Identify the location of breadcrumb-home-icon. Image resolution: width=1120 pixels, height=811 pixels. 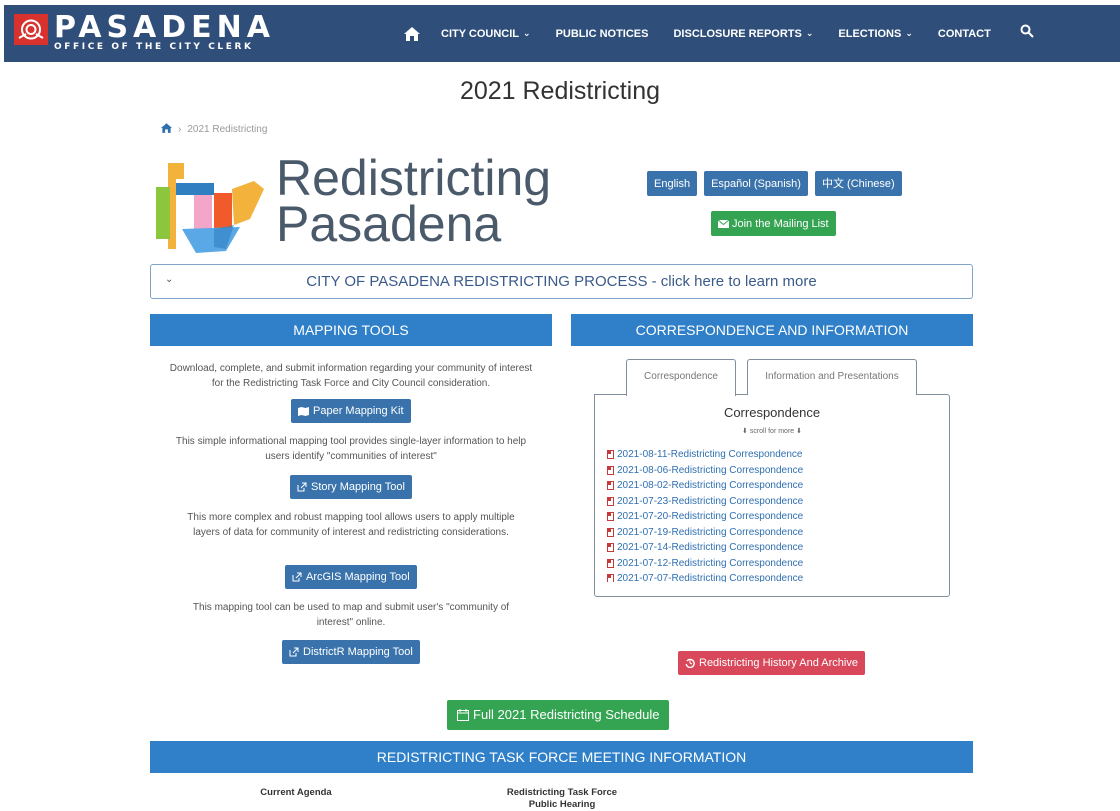
(166, 129).